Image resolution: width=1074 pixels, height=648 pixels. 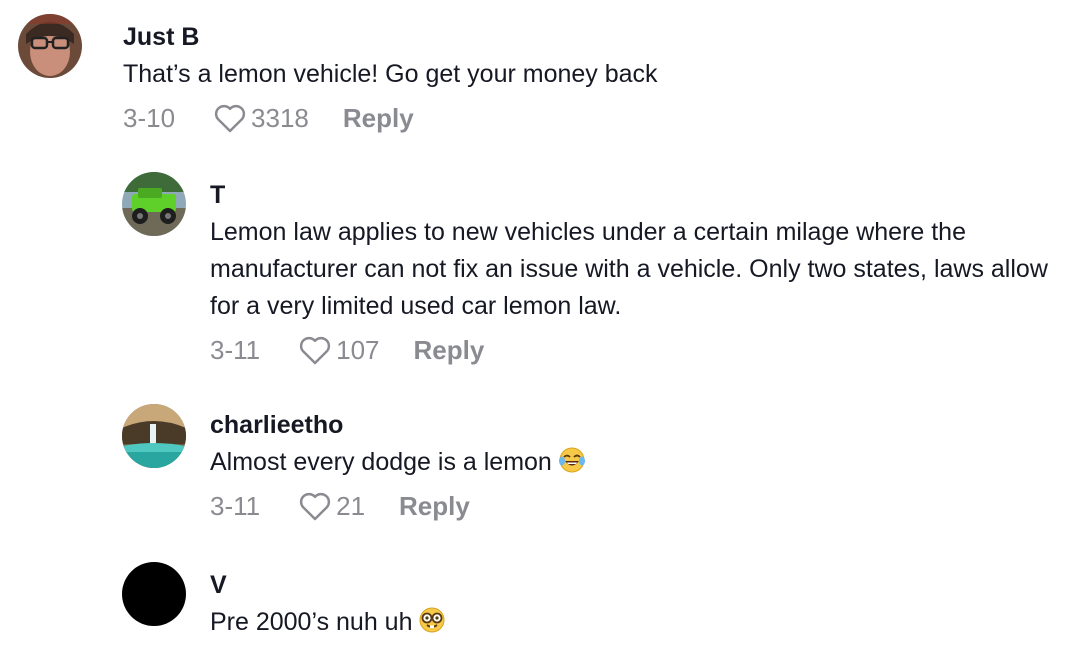 I want to click on like-count: 107, so click(x=358, y=349).